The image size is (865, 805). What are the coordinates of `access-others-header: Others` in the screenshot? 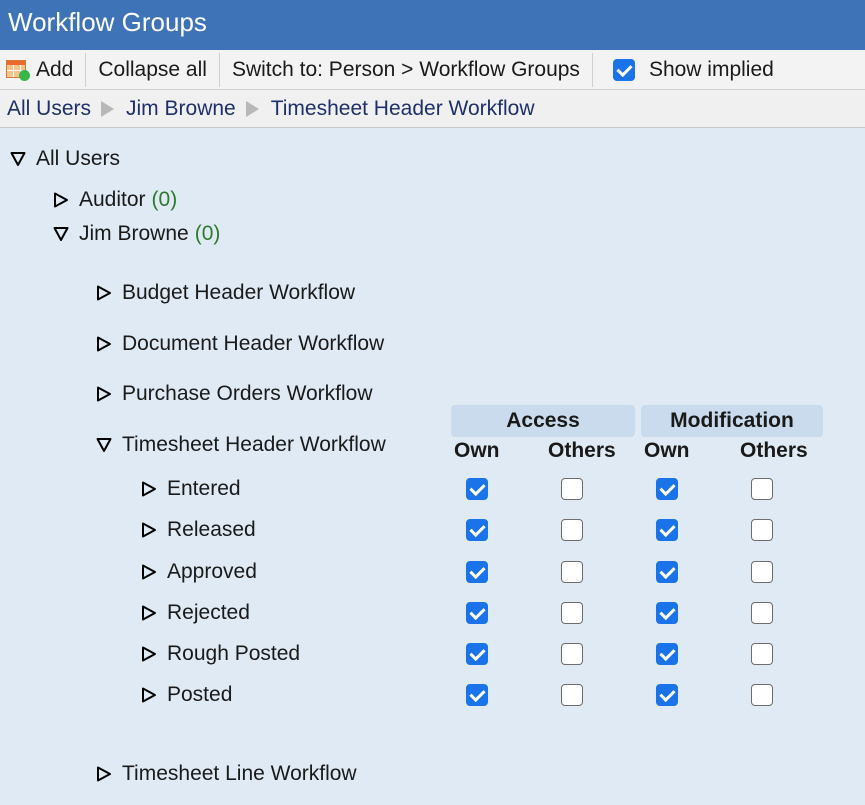 It's located at (582, 450).